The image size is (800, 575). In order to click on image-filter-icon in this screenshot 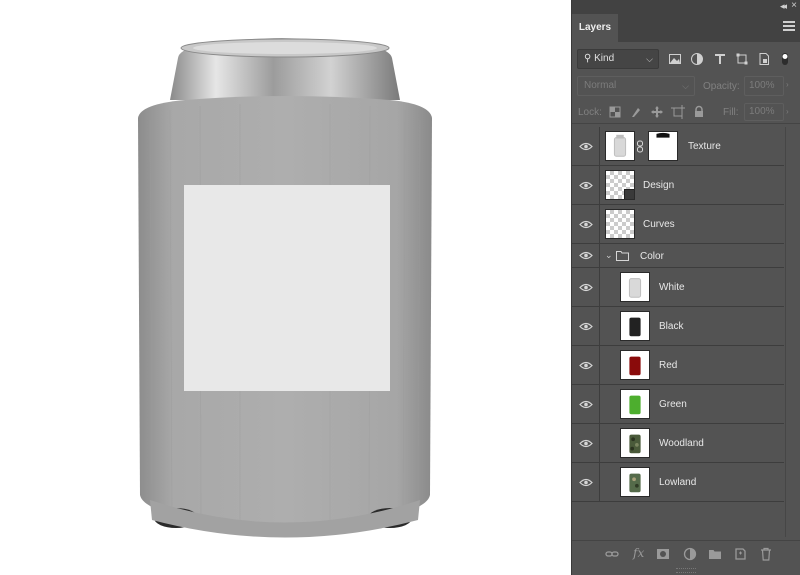, I will do `click(675, 59)`.